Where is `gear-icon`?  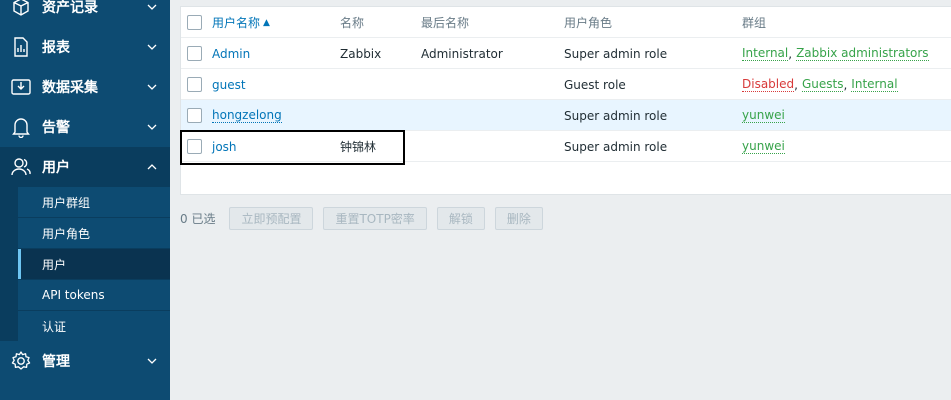
gear-icon is located at coordinates (21, 361).